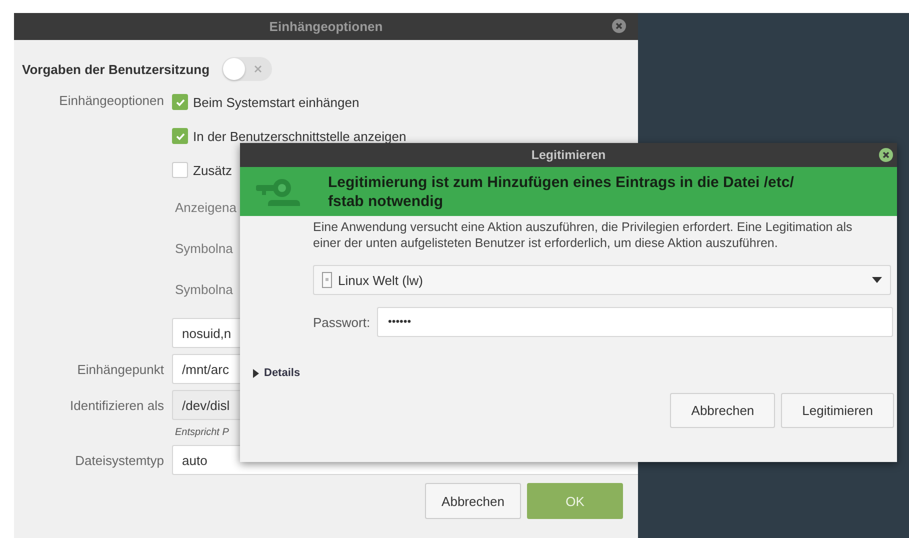 The image size is (909, 538). What do you see at coordinates (326, 26) in the screenshot?
I see `window-title: Einhängeoptionen` at bounding box center [326, 26].